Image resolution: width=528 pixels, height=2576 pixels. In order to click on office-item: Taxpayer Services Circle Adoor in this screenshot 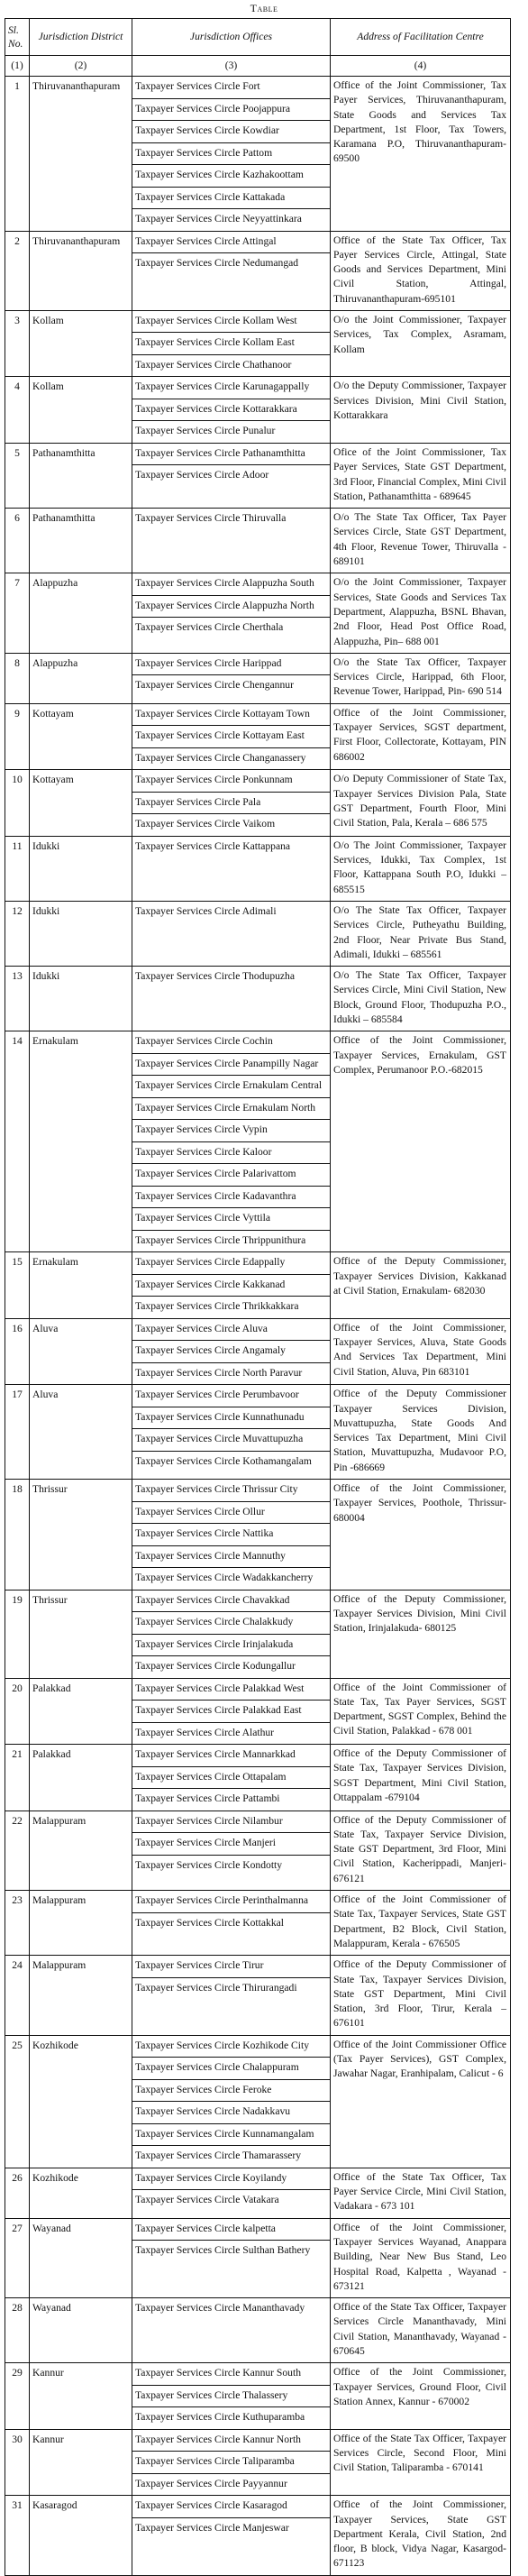, I will do `click(202, 475)`.